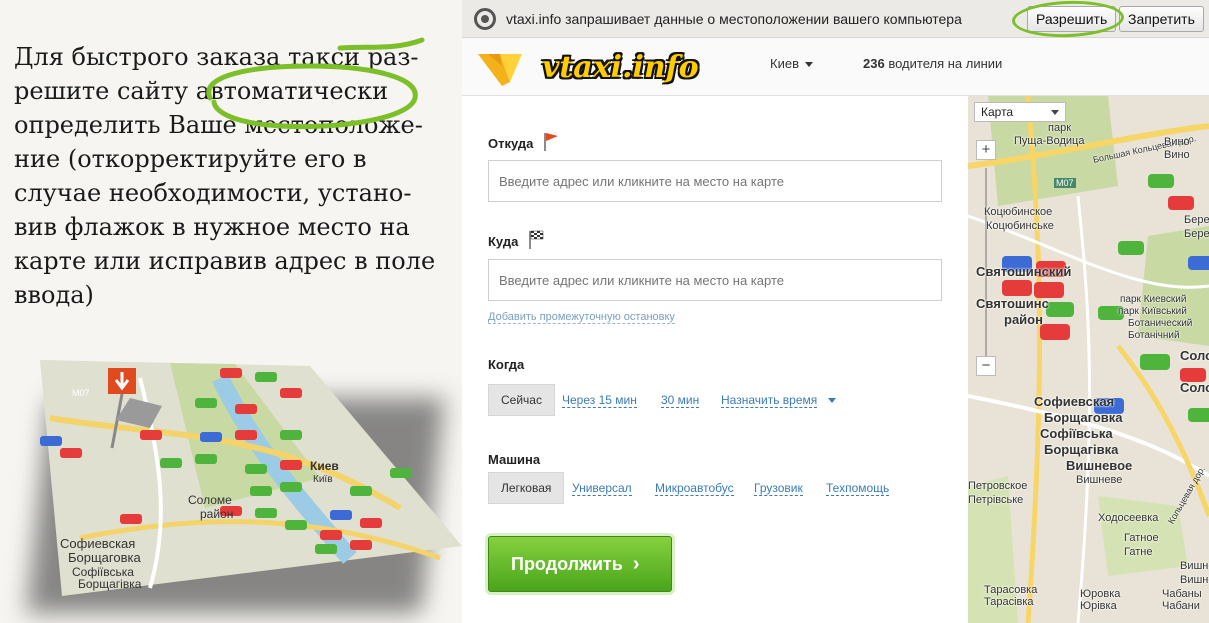 The width and height of the screenshot is (1209, 623). Describe the element at coordinates (190, 159) in the screenshot. I see `promo-line: ние (откорректируйте его в` at that location.